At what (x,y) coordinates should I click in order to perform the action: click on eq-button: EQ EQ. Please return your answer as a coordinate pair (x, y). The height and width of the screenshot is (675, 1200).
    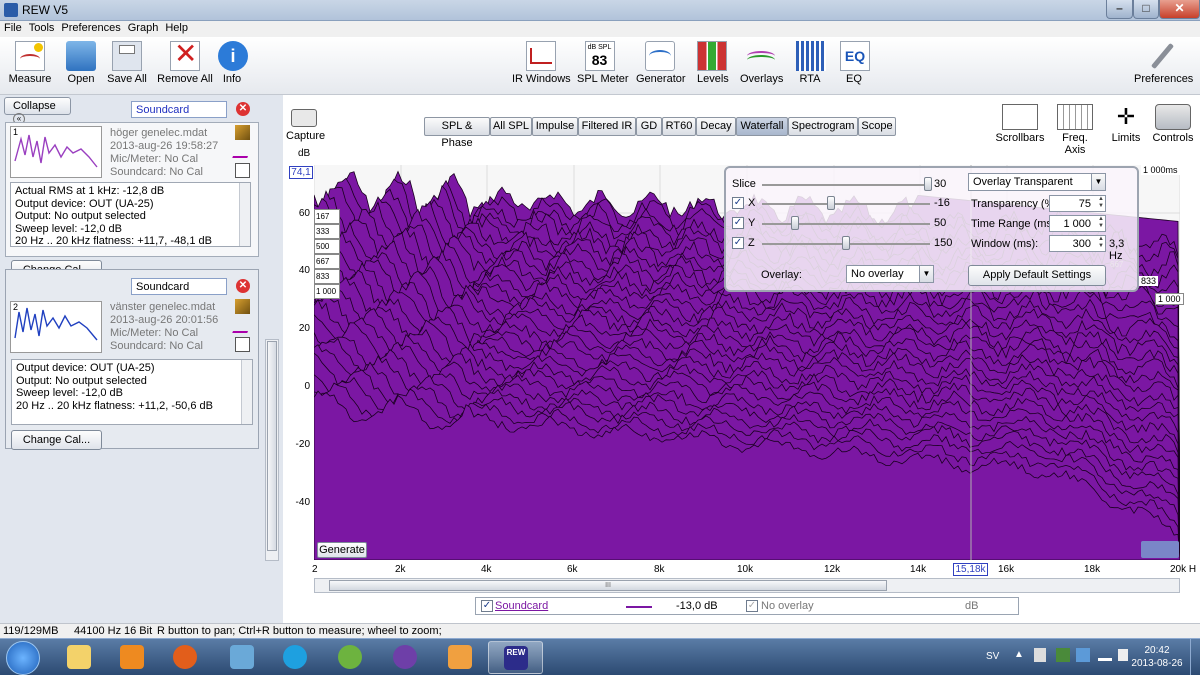
    Looking at the image, I should click on (855, 63).